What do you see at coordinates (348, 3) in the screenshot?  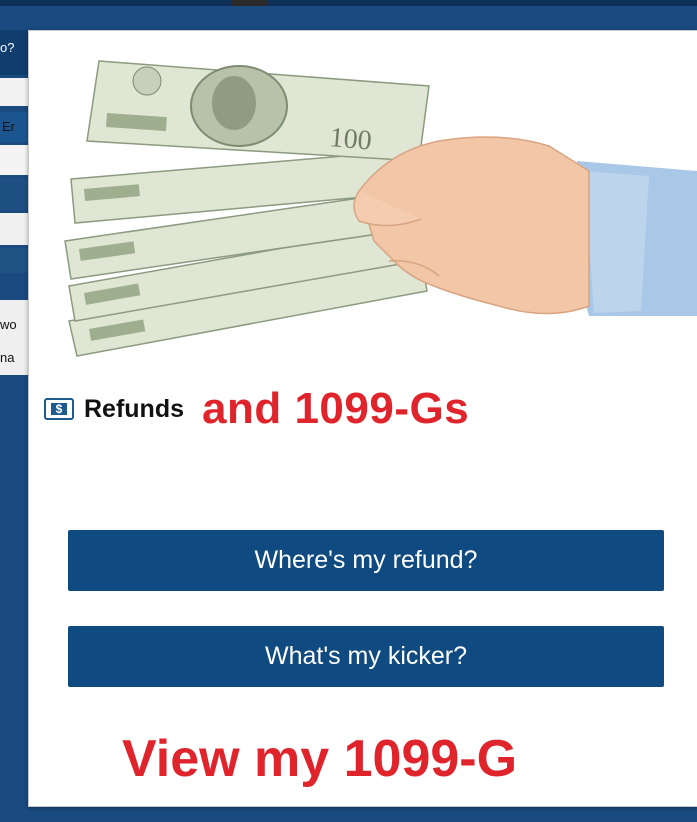 I see `background-topbar` at bounding box center [348, 3].